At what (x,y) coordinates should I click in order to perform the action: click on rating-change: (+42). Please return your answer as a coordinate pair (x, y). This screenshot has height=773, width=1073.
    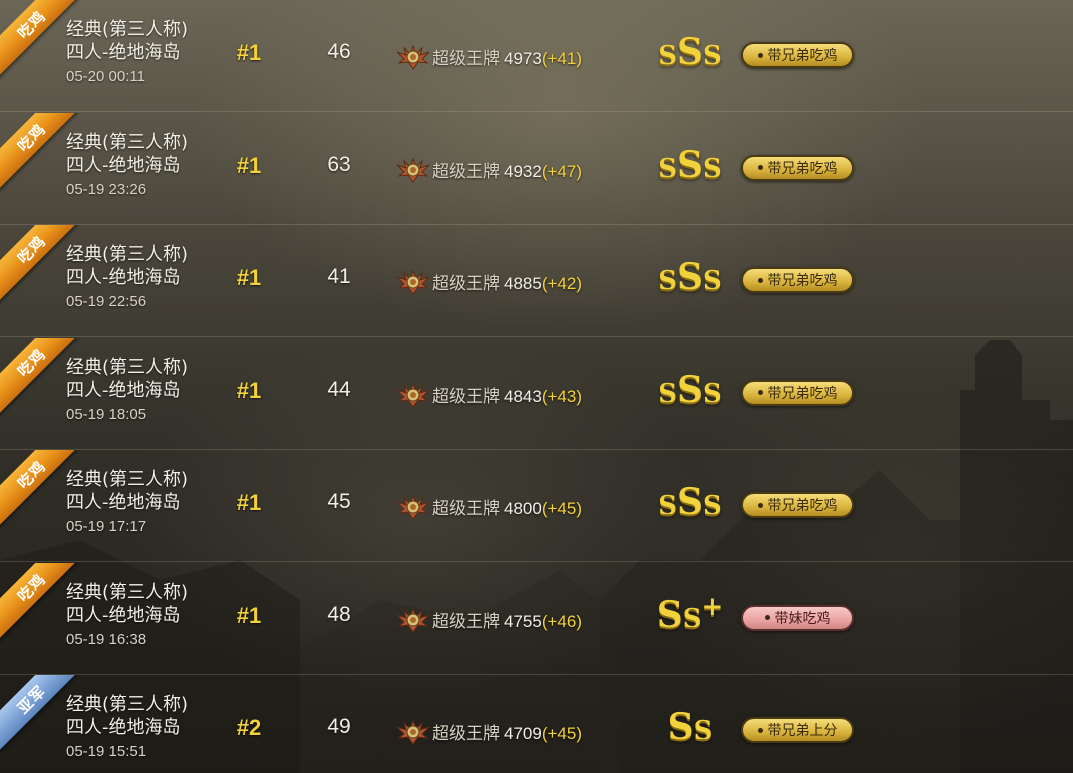
    Looking at the image, I should click on (561, 283).